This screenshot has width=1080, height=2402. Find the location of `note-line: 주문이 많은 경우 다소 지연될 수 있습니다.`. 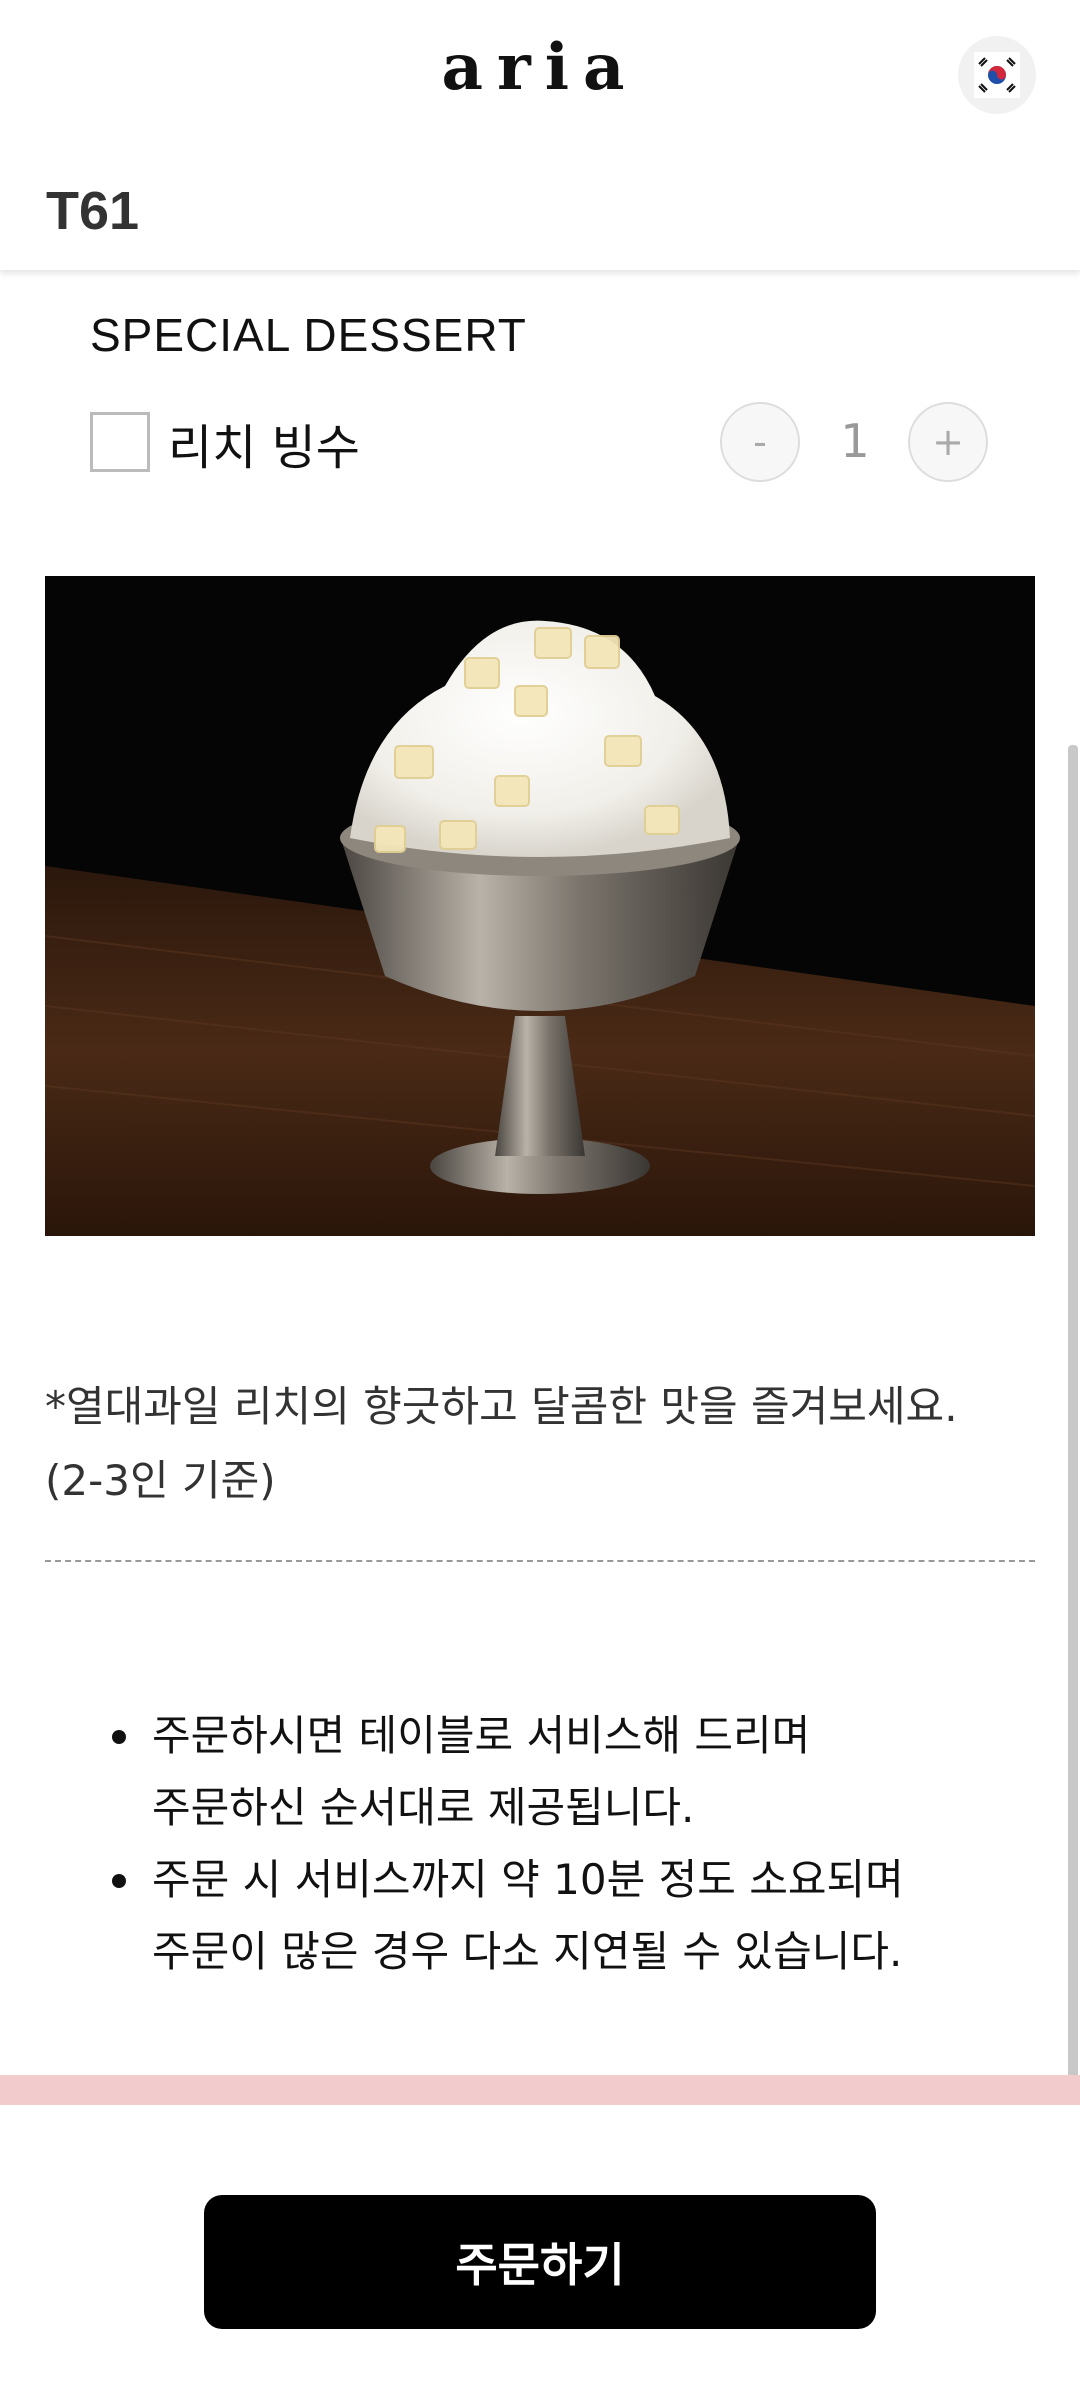

note-line: 주문이 많은 경우 다소 지연될 수 있습니다. is located at coordinates (527, 1951).